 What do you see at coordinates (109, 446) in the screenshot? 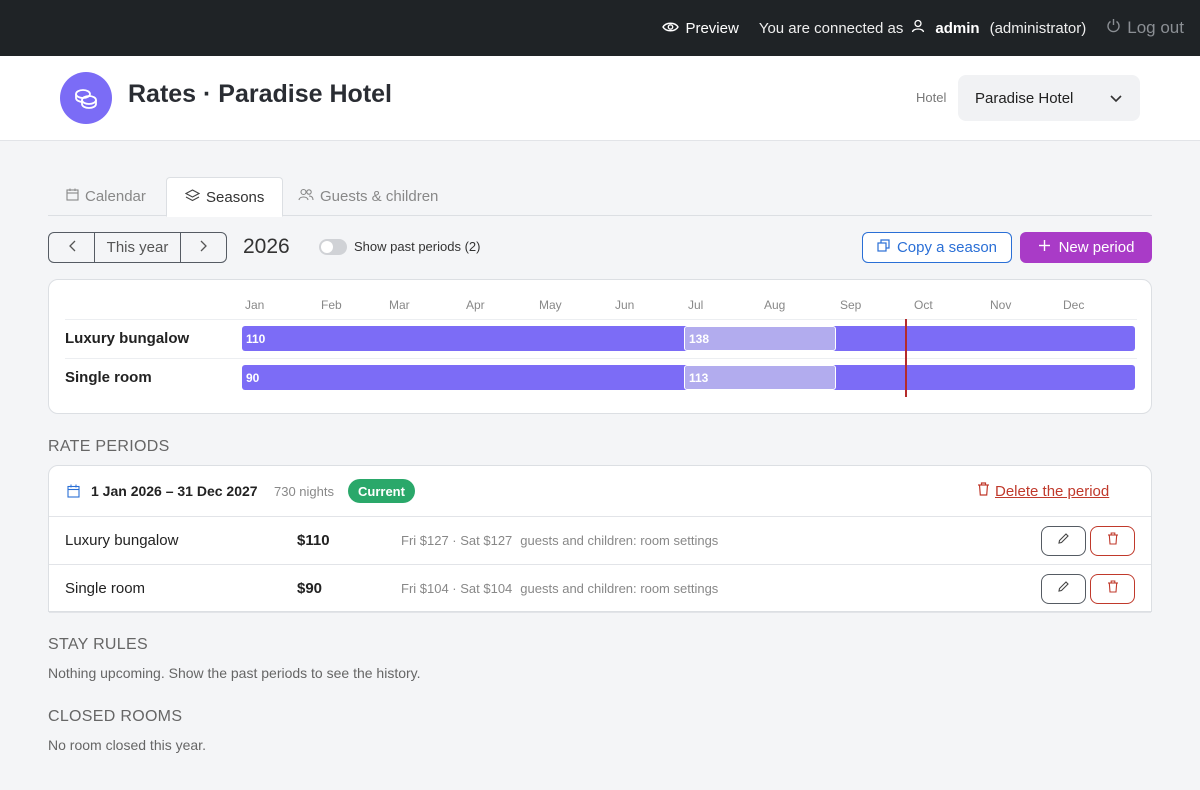
I see `rate-periods-title: RATE PERIODS` at bounding box center [109, 446].